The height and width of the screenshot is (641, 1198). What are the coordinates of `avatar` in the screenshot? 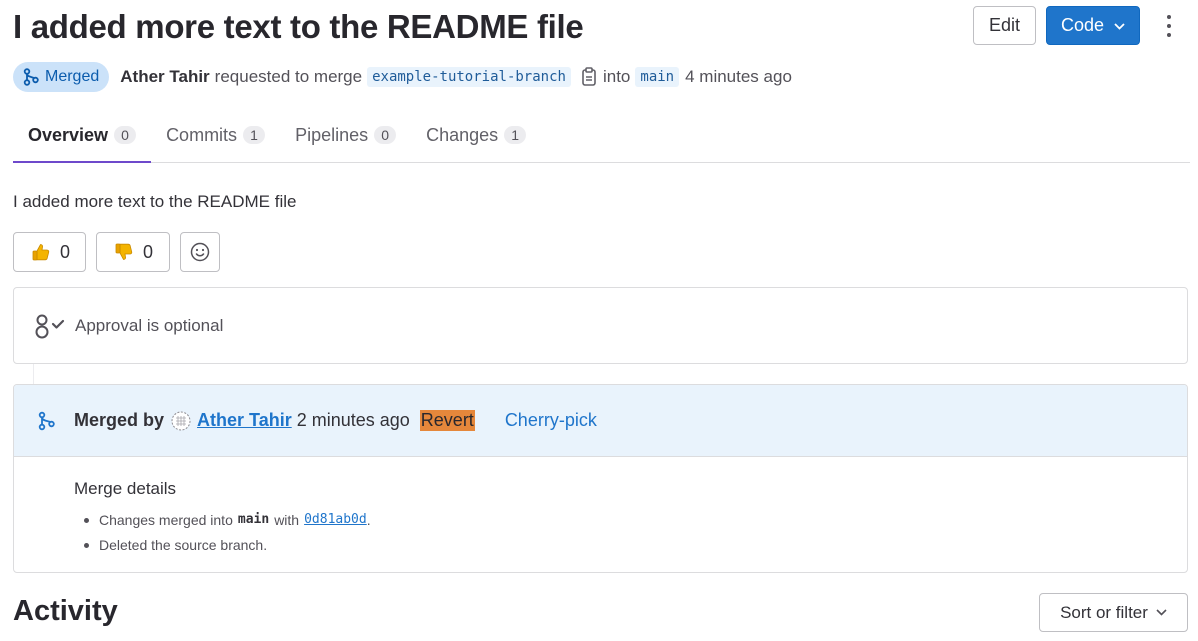 It's located at (181, 421).